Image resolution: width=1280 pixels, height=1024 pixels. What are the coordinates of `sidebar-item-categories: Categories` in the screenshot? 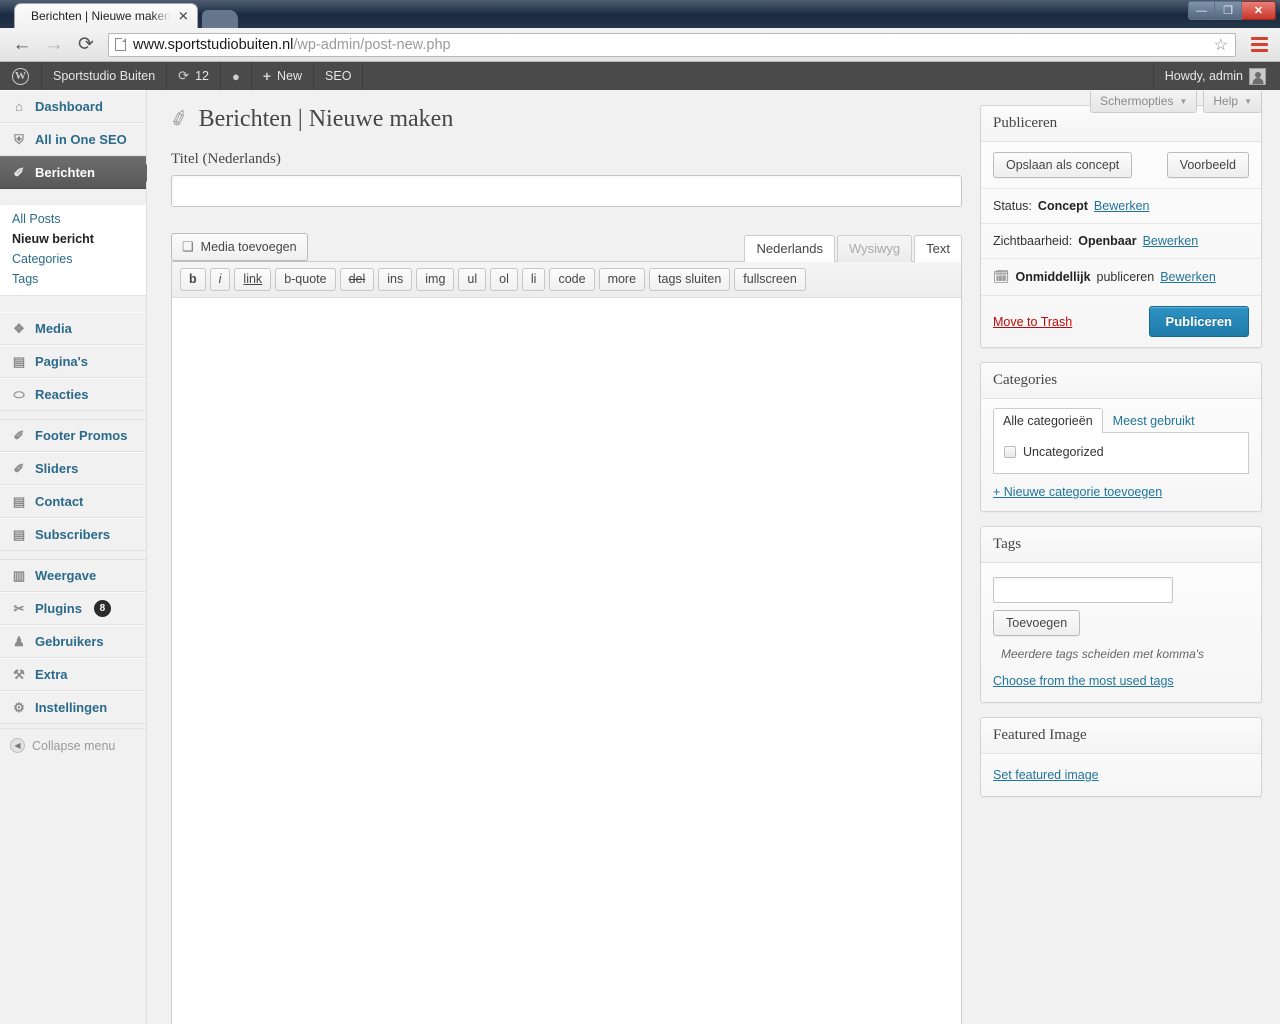 It's located at (73, 259).